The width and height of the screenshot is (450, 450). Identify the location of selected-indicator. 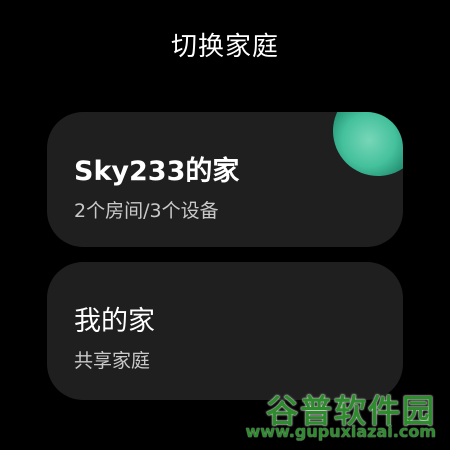
(368, 144).